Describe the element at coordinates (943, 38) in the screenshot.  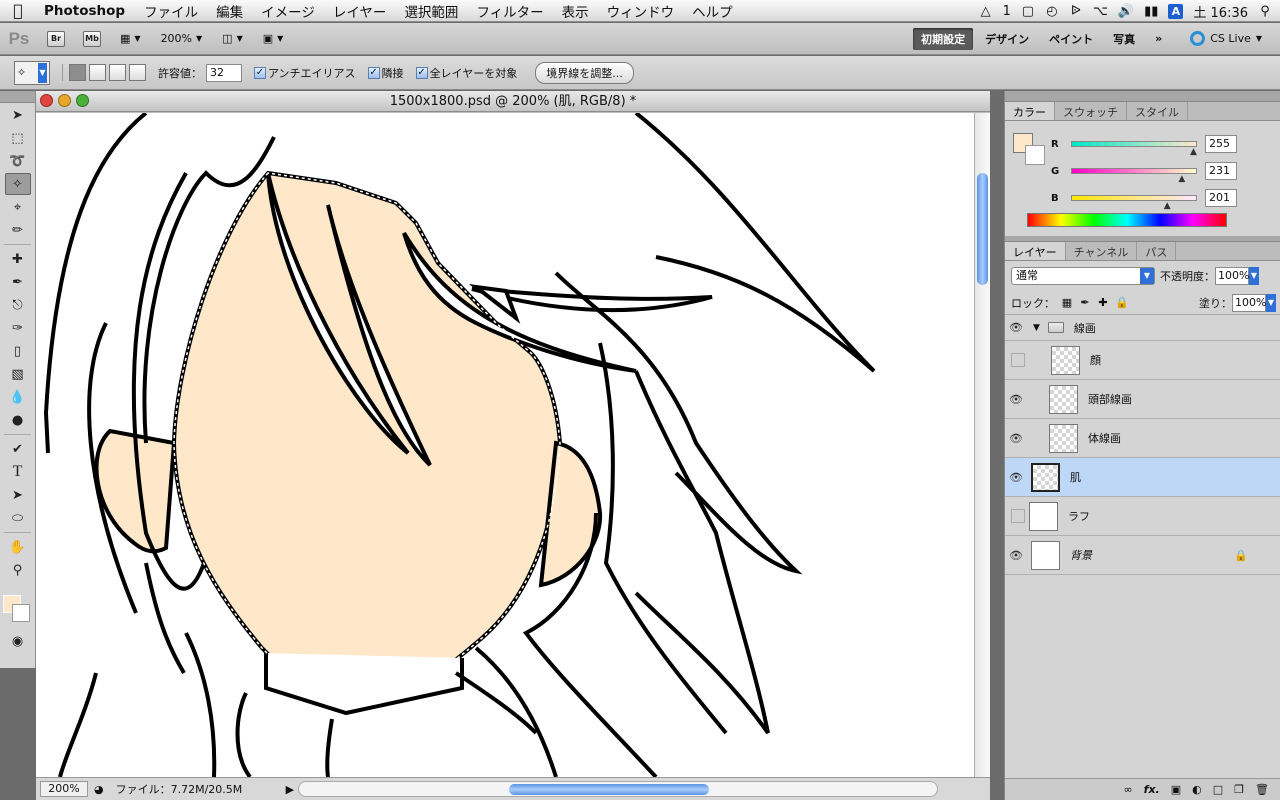
I see `workspace-essentials: 初期設定` at that location.